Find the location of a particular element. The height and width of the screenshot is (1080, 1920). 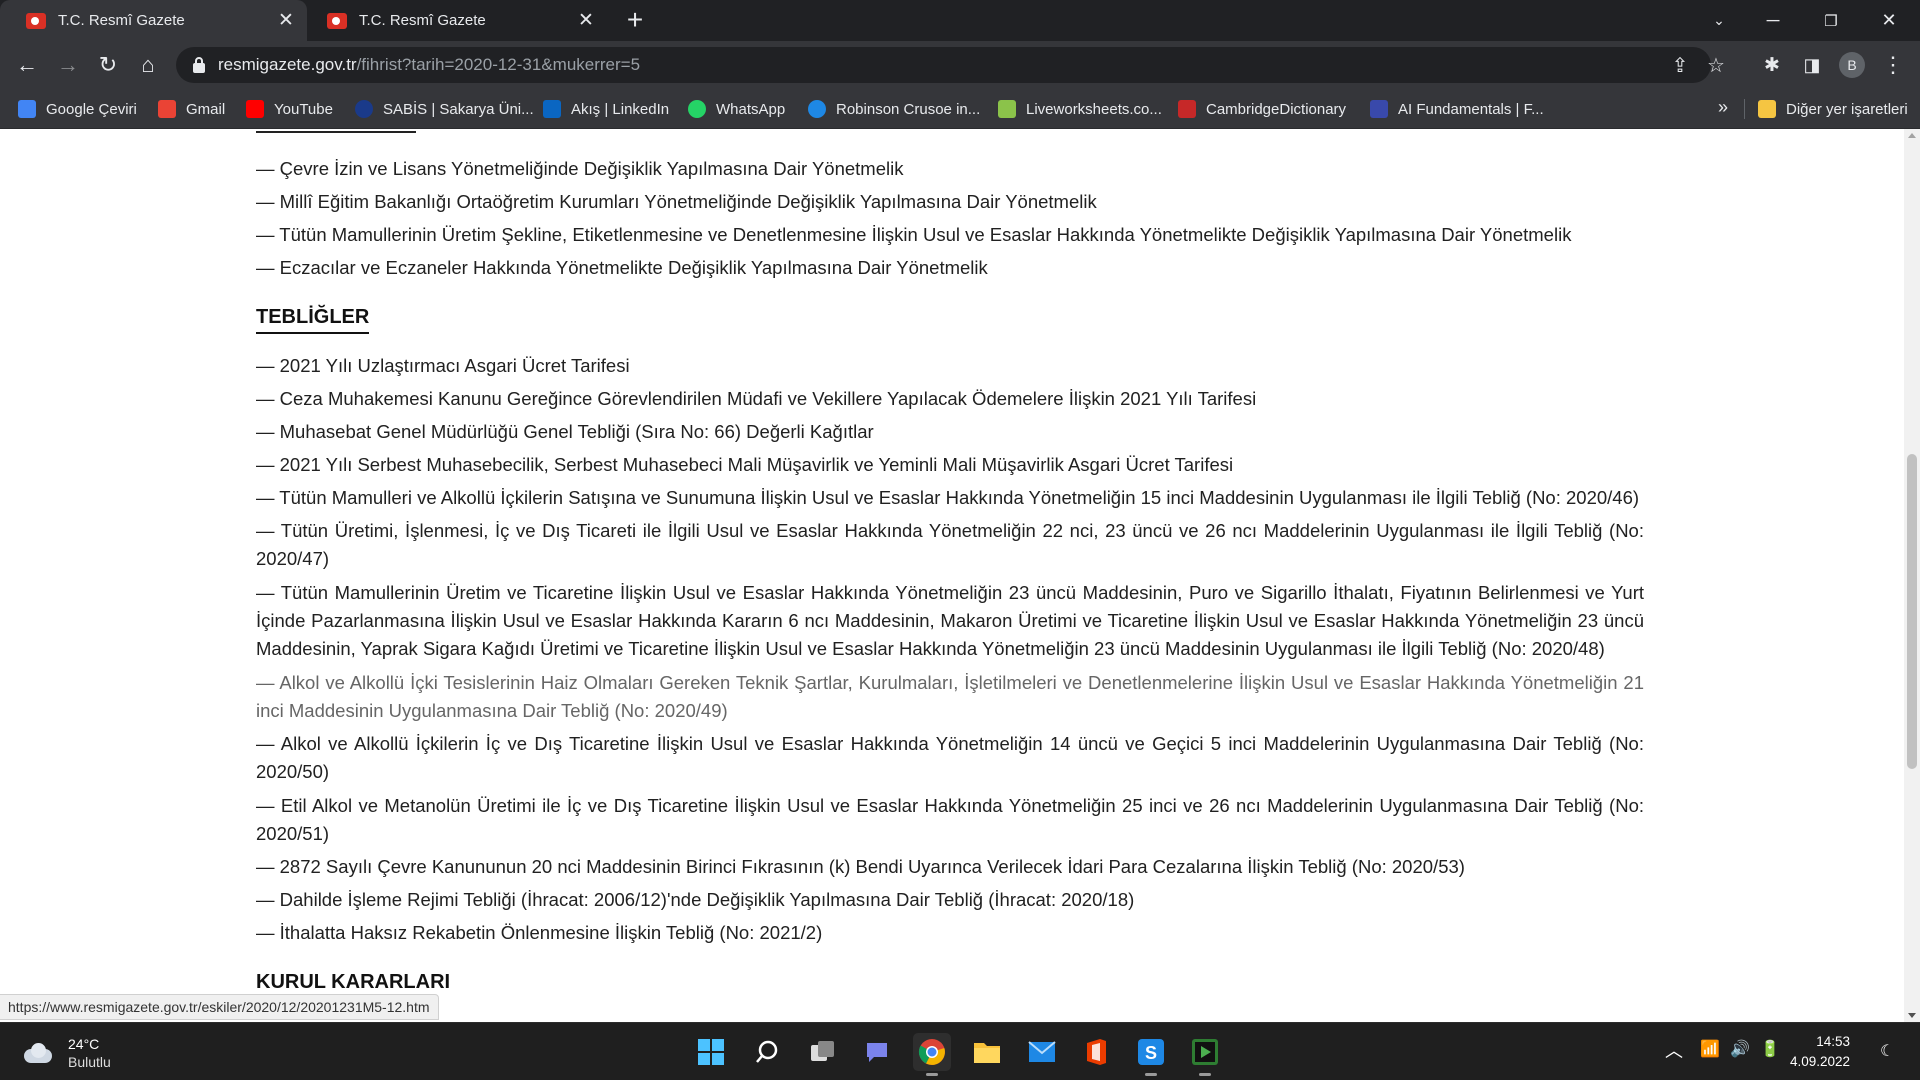

side-panel-icon: ◨ is located at coordinates (1812, 65).